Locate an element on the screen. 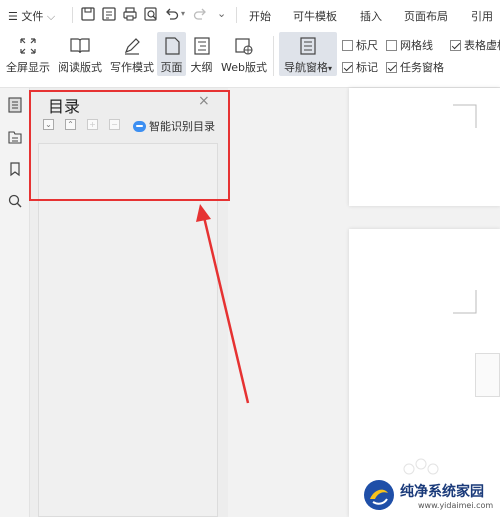 This screenshot has height=517, width=500. markup-checkbox: 标记 is located at coordinates (360, 67).